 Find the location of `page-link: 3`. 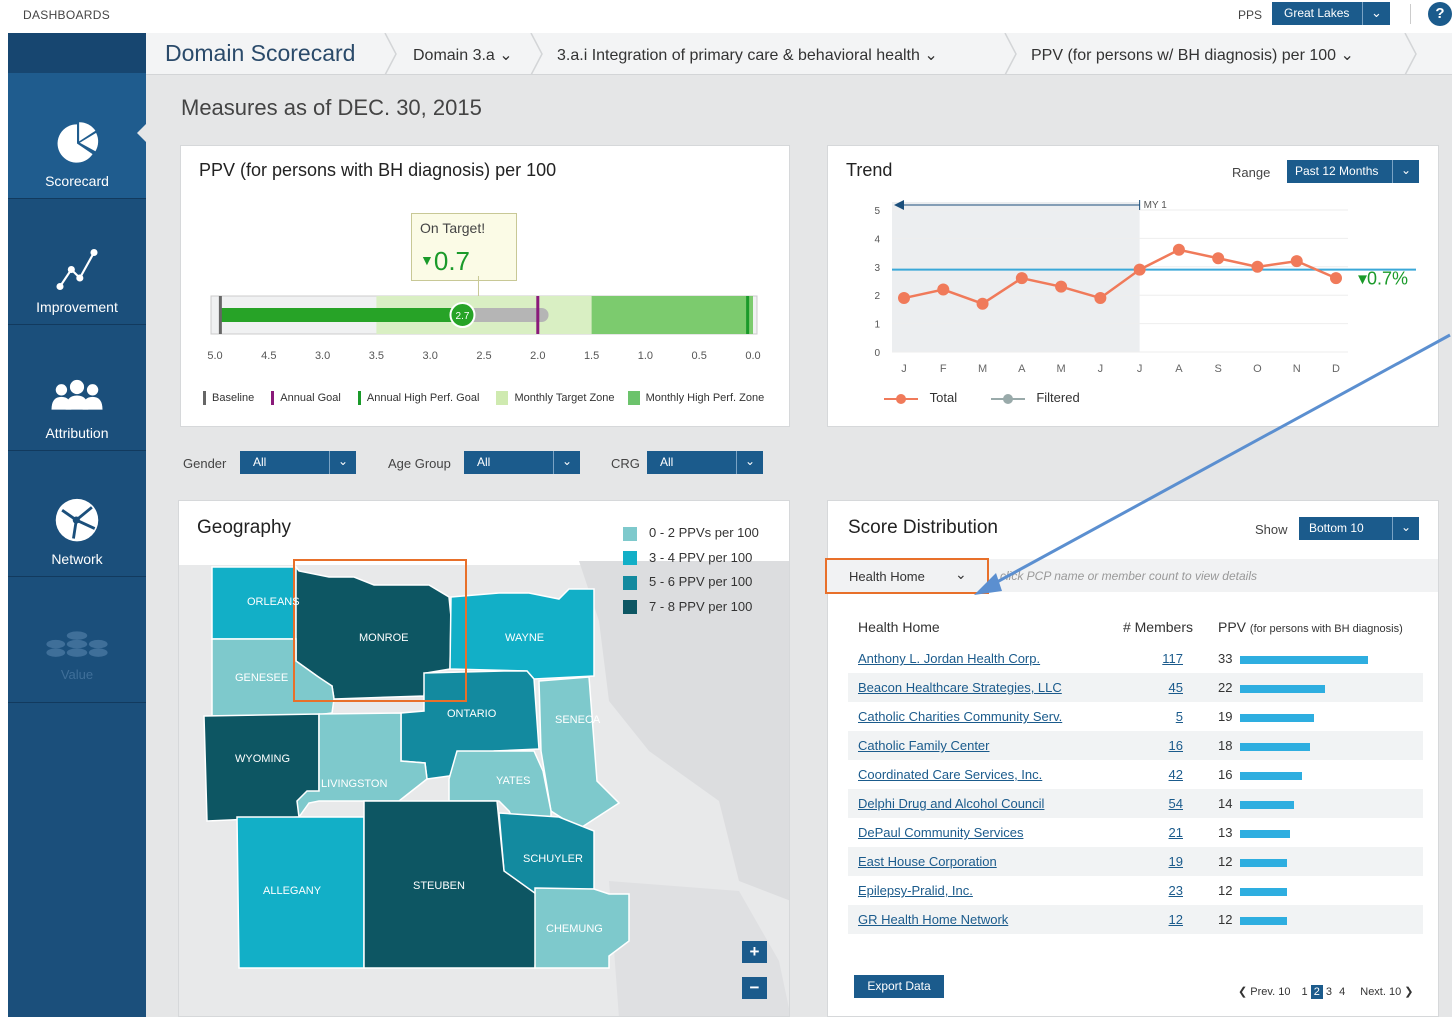

page-link: 3 is located at coordinates (1329, 992).